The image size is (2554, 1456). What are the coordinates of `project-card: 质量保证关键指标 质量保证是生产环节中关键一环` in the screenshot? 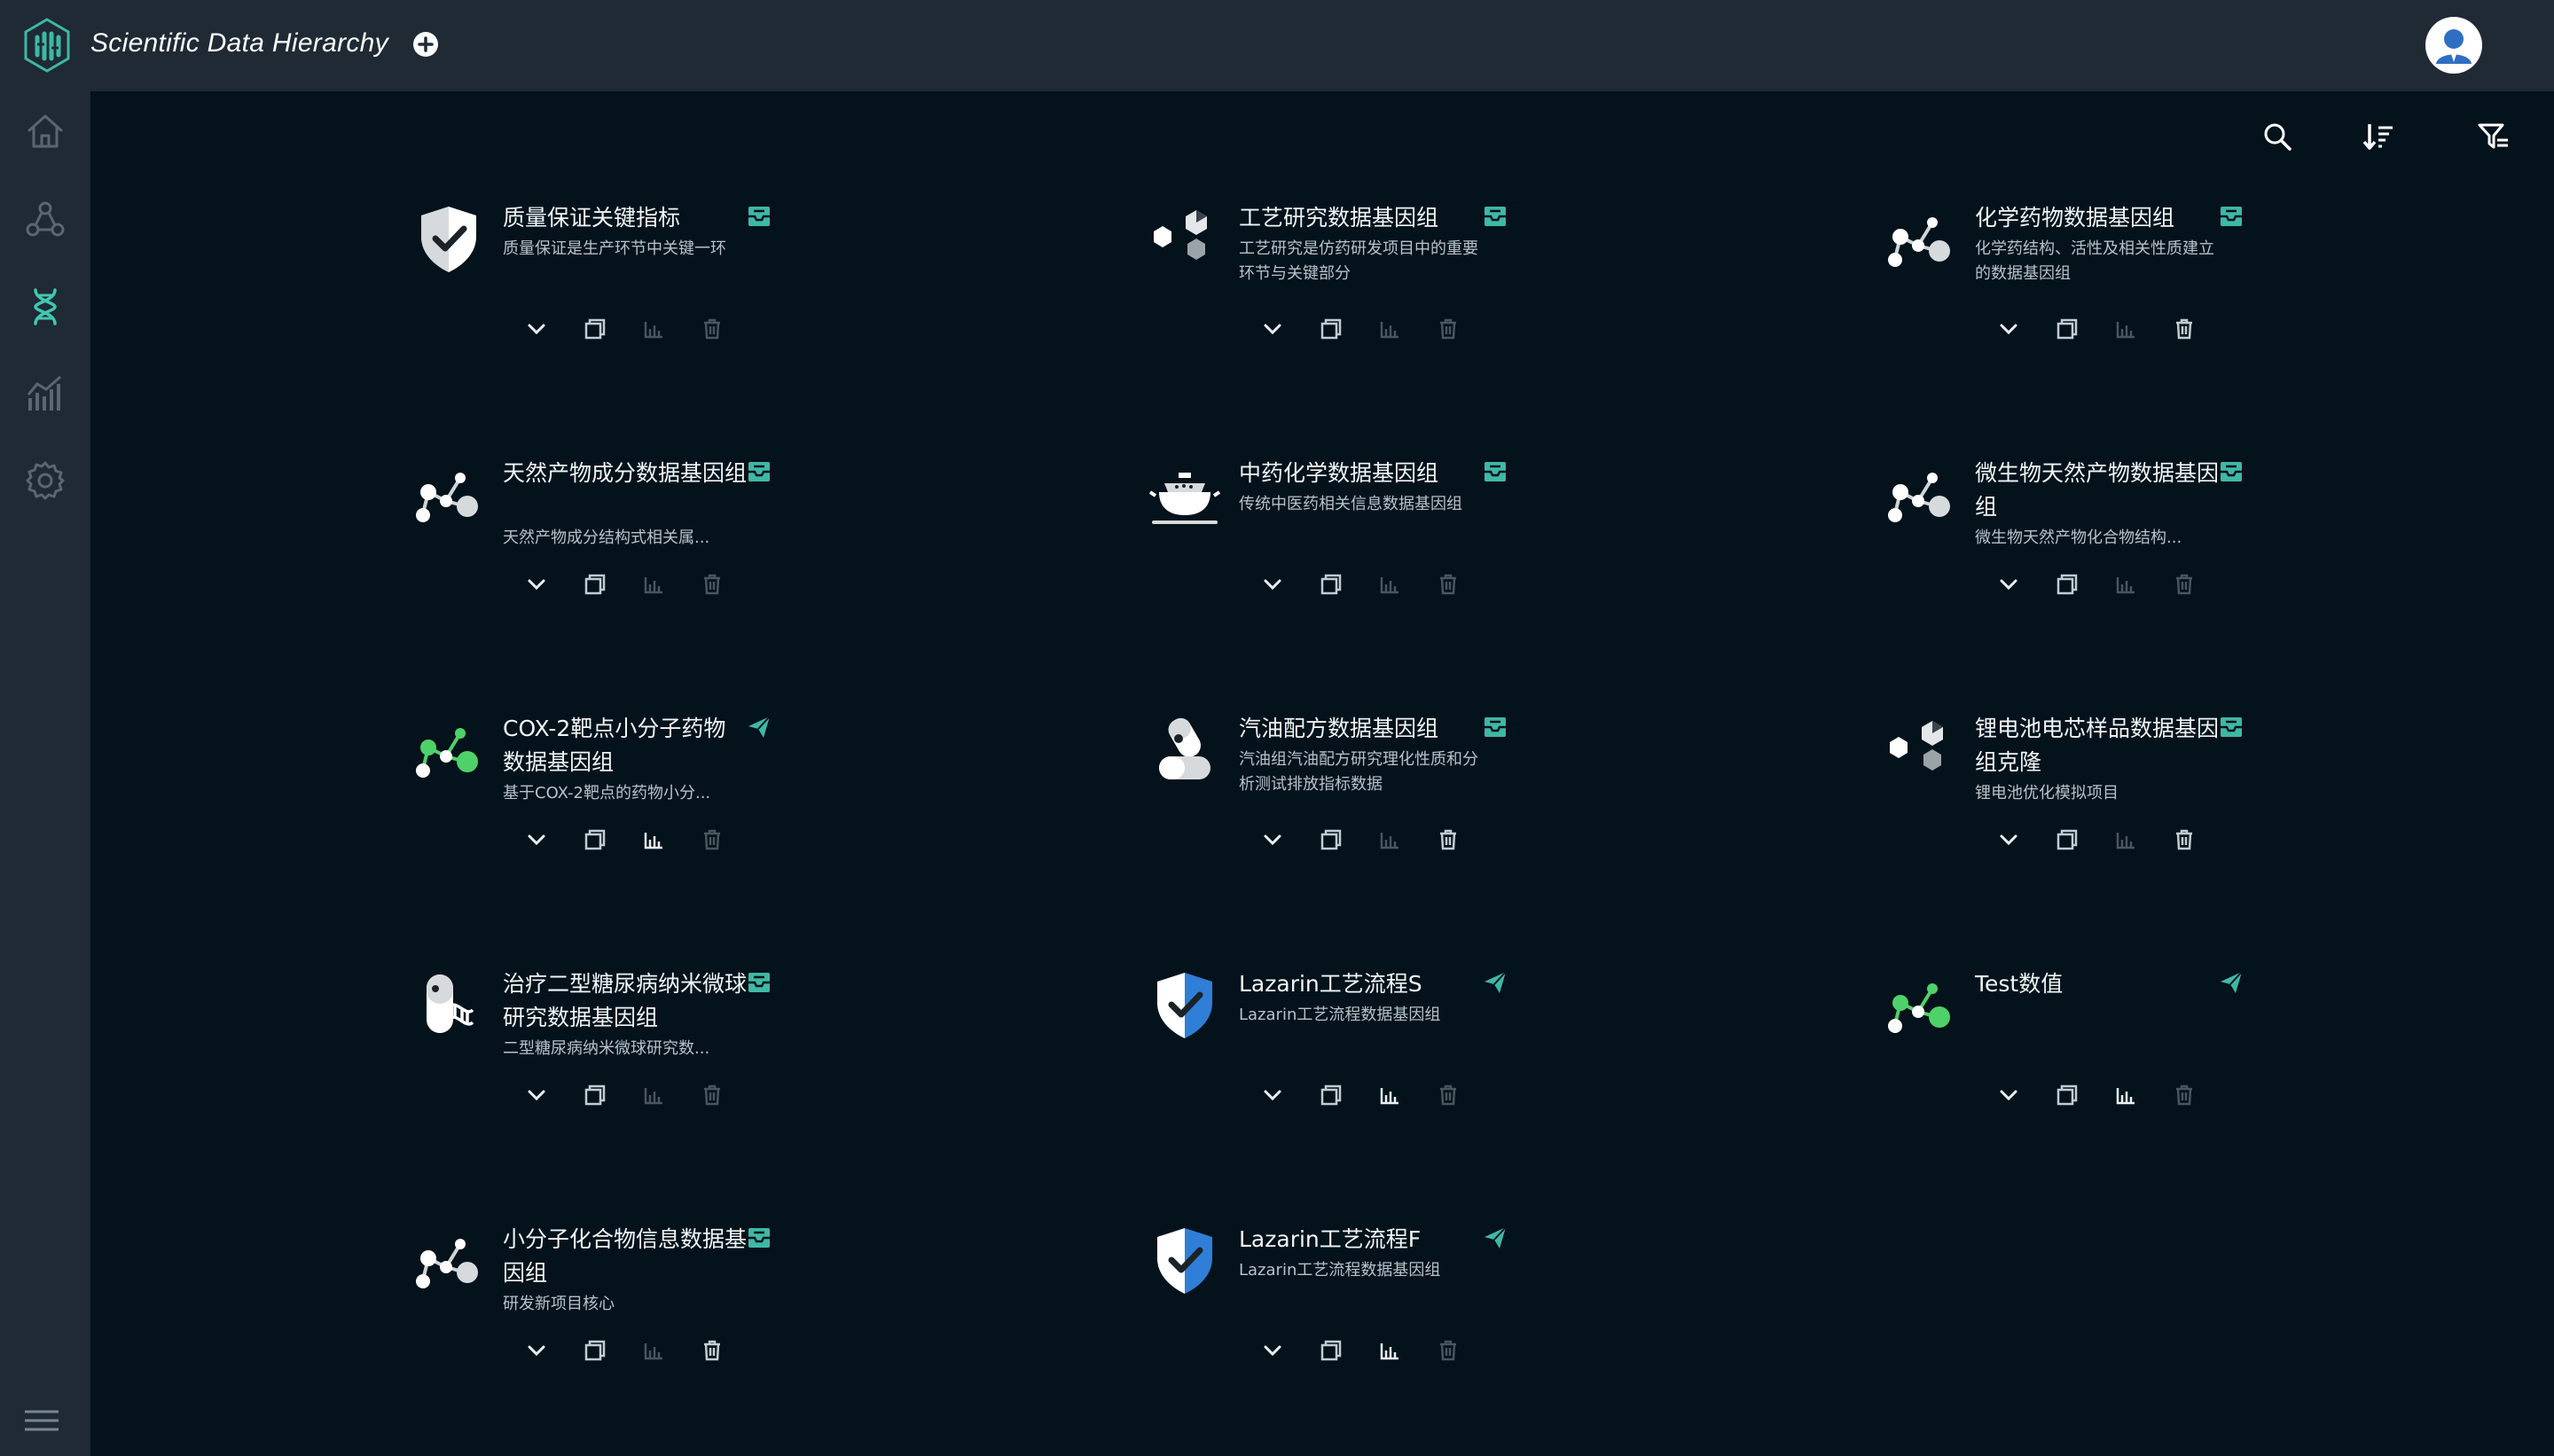 It's located at (590, 316).